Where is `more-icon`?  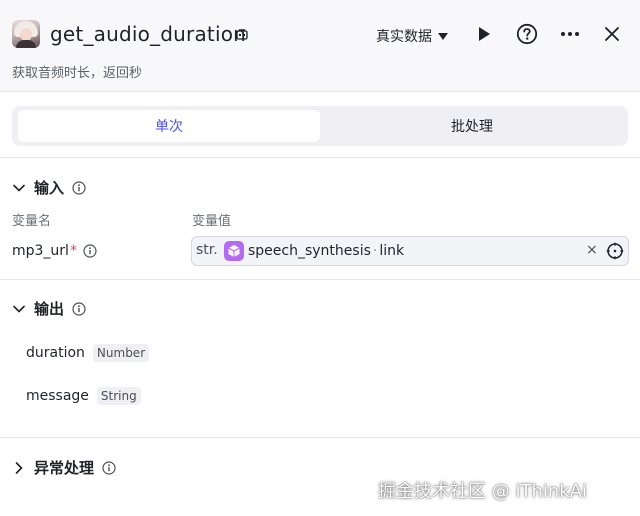 more-icon is located at coordinates (570, 34).